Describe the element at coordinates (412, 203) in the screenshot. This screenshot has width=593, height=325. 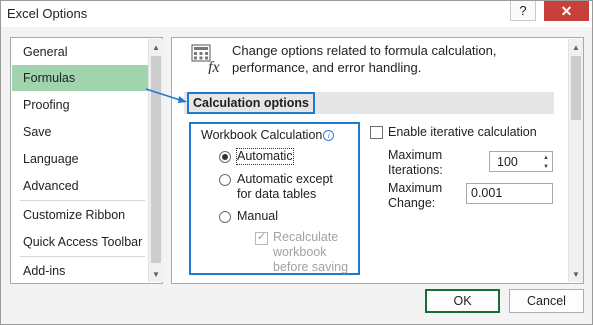
I see `label-line-2: Change:` at that location.